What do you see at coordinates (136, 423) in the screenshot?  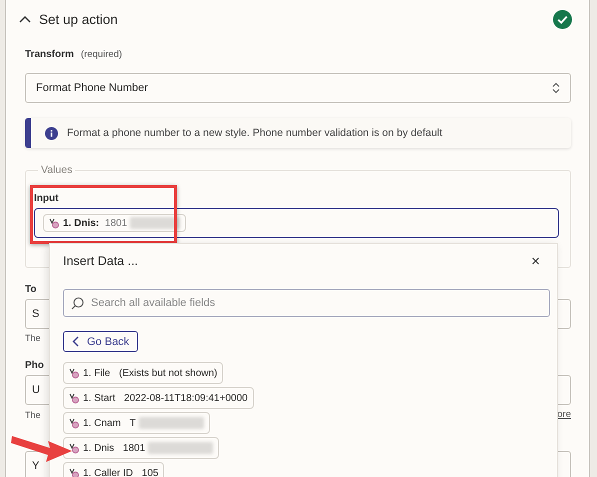 I see `data-field-option: 1. Cnam T` at bounding box center [136, 423].